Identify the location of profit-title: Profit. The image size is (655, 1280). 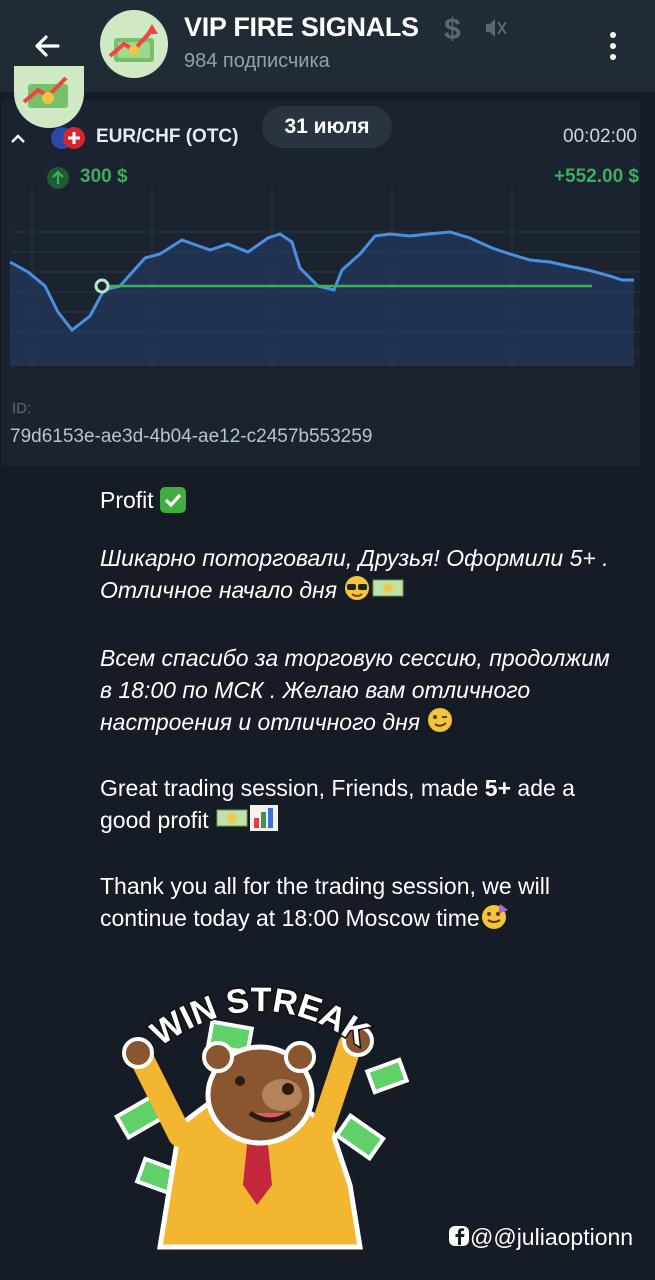
(127, 500).